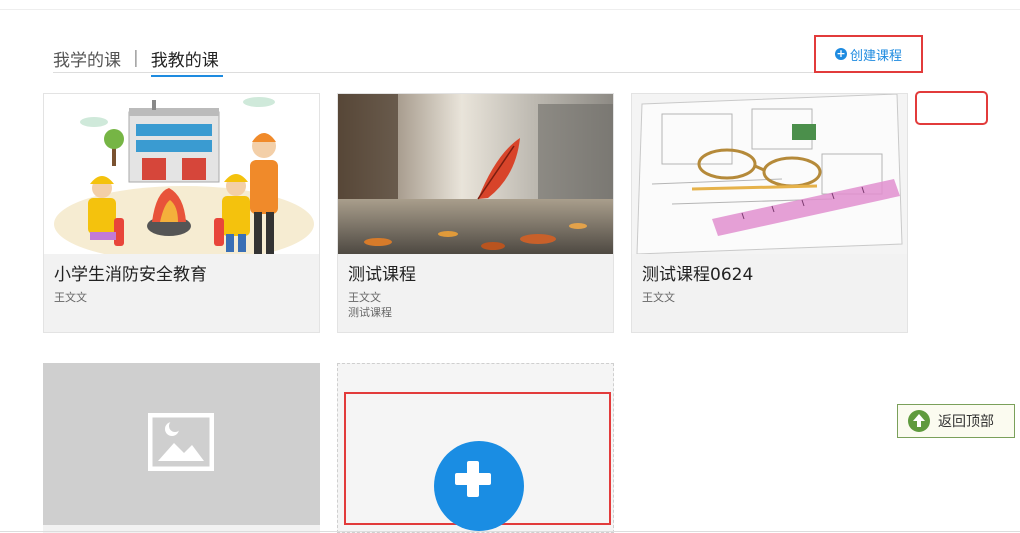 The width and height of the screenshot is (1020, 533). Describe the element at coordinates (181, 174) in the screenshot. I see `course-cover-fire-safety` at that location.